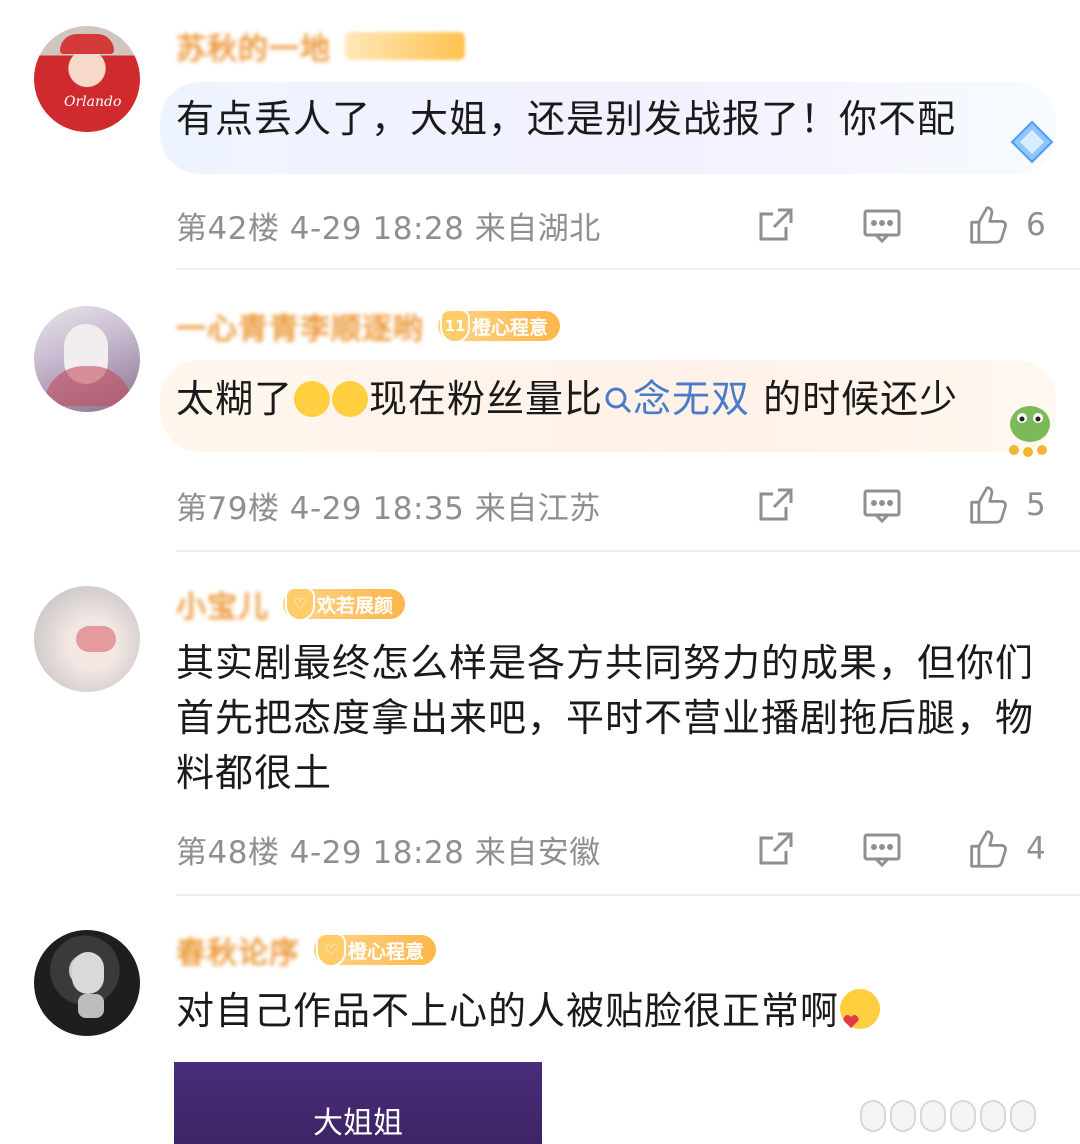 This screenshot has height=1144, width=1080. I want to click on comment-text: 对自己作品不上心的人被贴脸很正常啊, so click(606, 1011).